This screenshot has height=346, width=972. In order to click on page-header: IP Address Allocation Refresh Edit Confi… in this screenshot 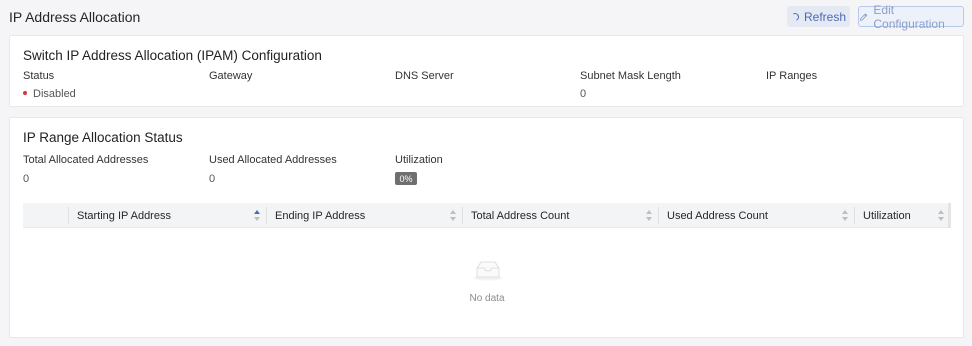, I will do `click(486, 17)`.